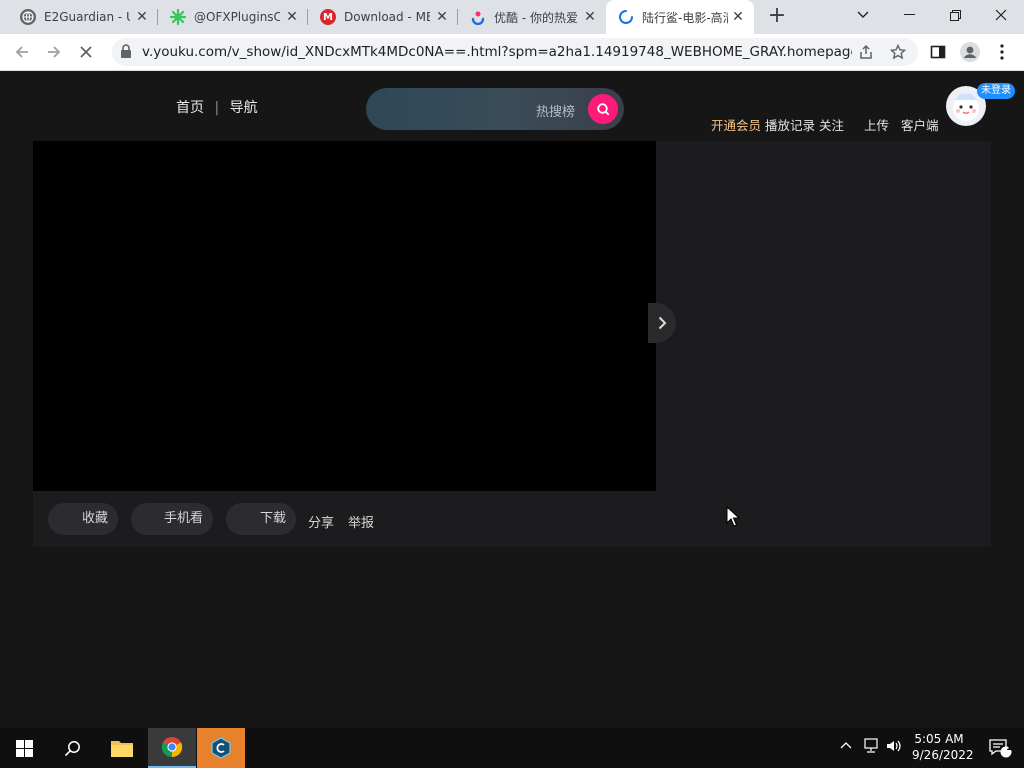 The height and width of the screenshot is (768, 1024). Describe the element at coordinates (777, 17) in the screenshot. I see `new-tab-button: +` at that location.